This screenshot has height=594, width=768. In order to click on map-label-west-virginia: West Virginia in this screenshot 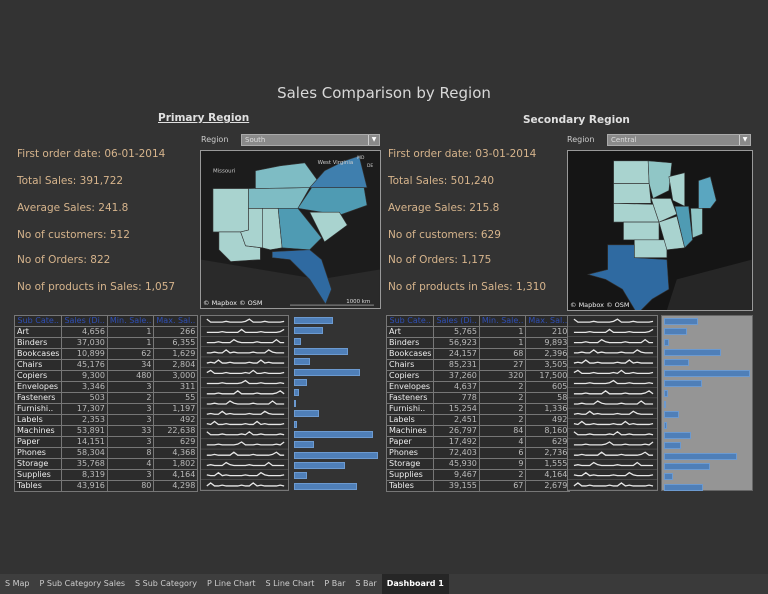, I will do `click(336, 163)`.